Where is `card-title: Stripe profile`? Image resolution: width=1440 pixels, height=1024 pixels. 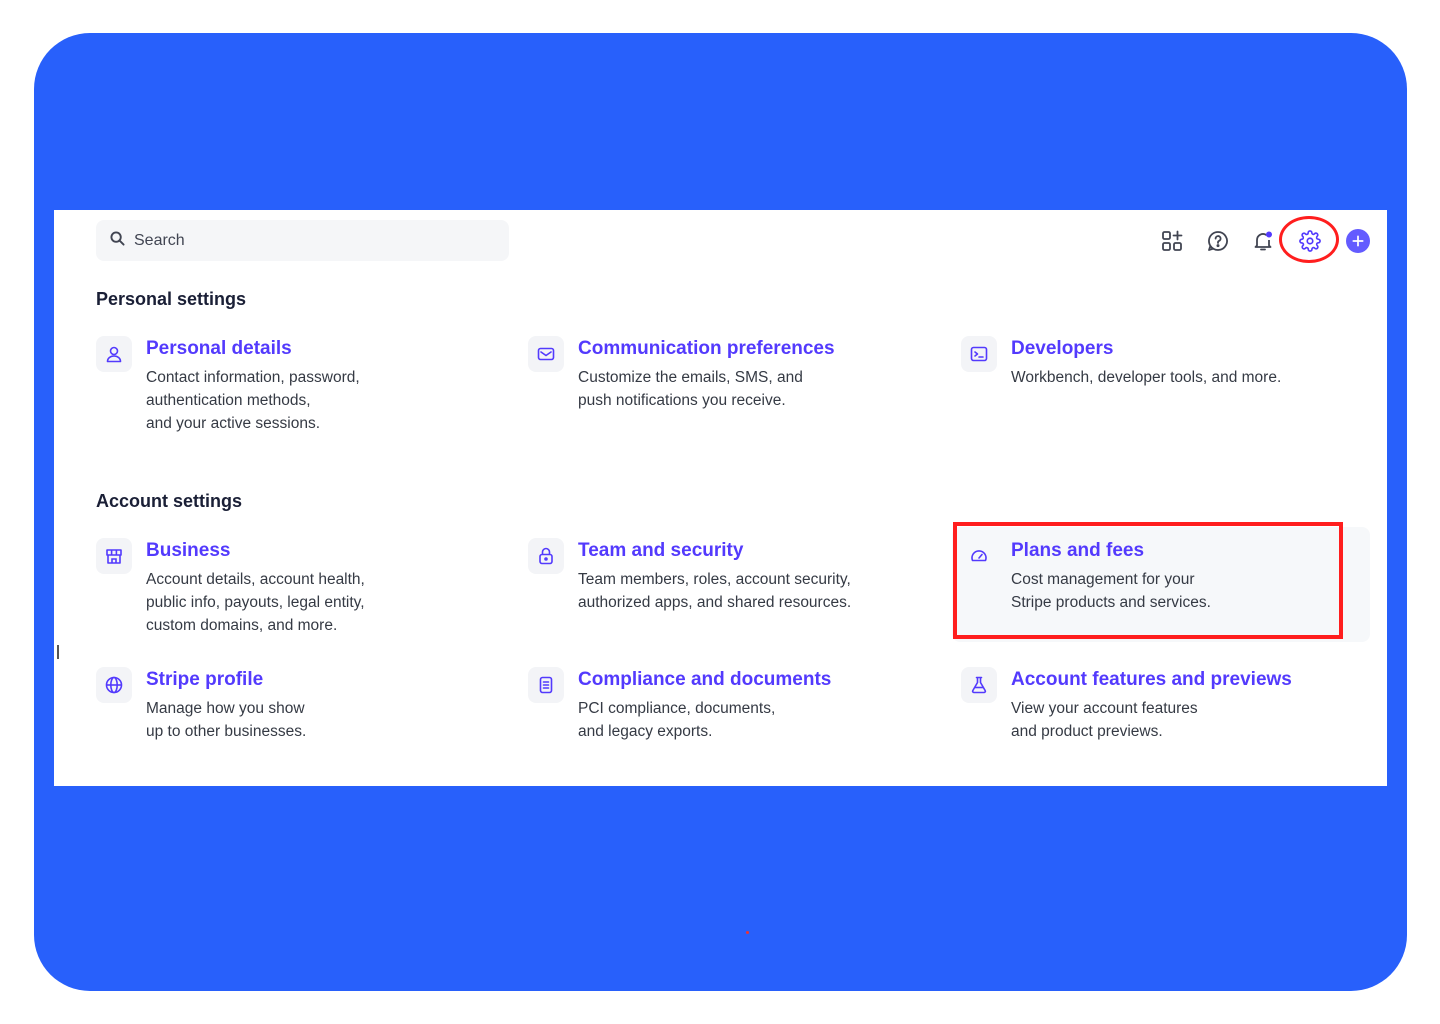
card-title: Stripe profile is located at coordinates (204, 680).